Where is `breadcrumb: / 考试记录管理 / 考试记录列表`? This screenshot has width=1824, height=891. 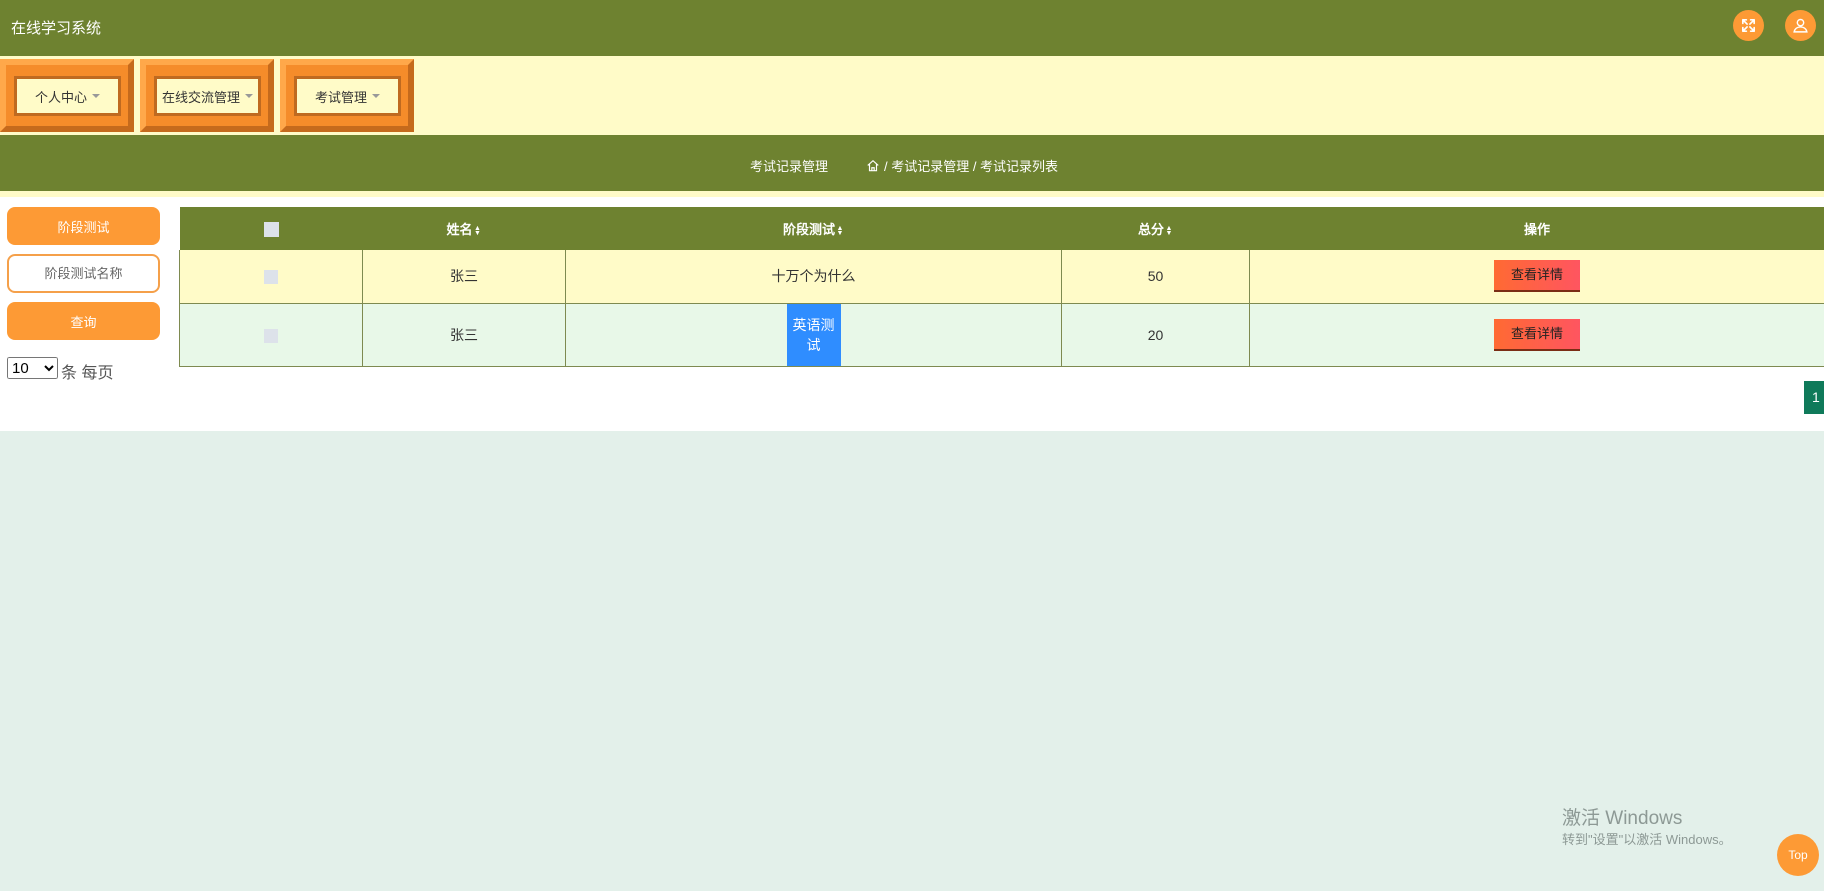
breadcrumb: / 考试记录管理 / 考试记录列表 is located at coordinates (962, 165).